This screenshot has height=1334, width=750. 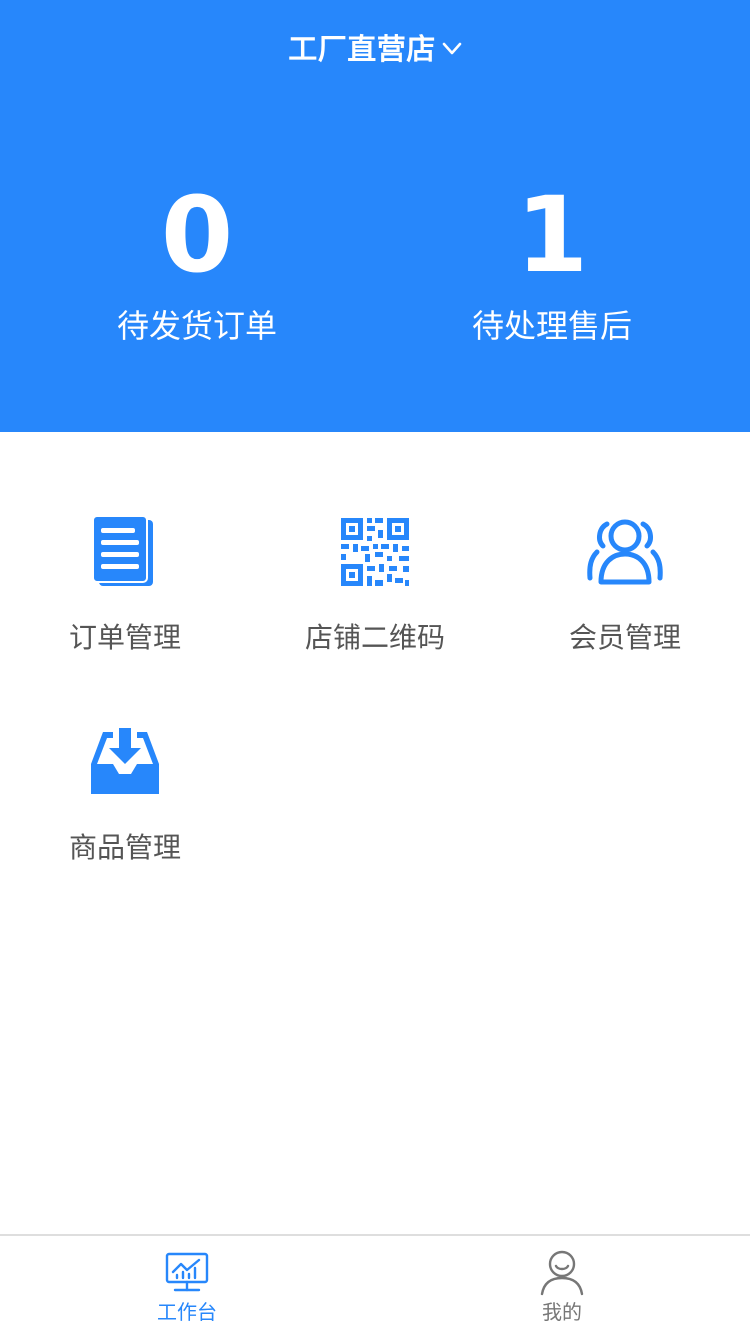 I want to click on stat-label: 待发货订单, so click(x=196, y=326).